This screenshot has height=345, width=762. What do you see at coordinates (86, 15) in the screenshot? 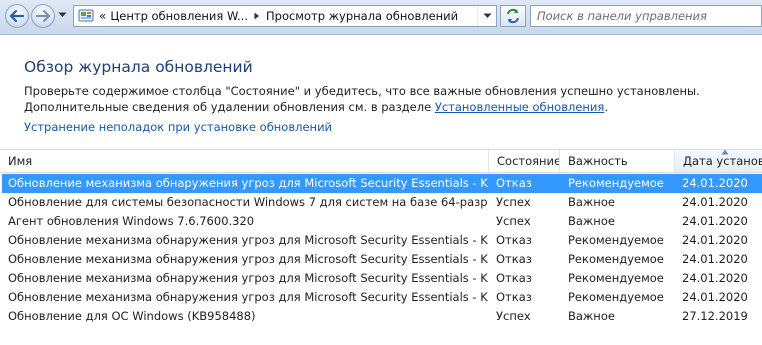
I see `control-panel-icon` at bounding box center [86, 15].